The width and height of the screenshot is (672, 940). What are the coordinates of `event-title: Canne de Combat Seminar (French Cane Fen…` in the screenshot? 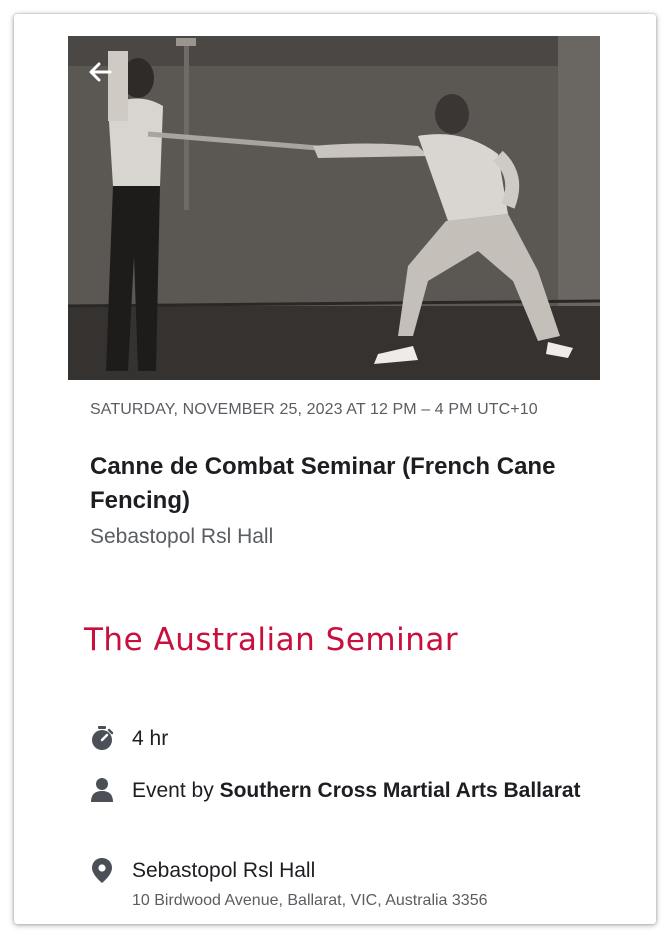 It's located at (323, 483).